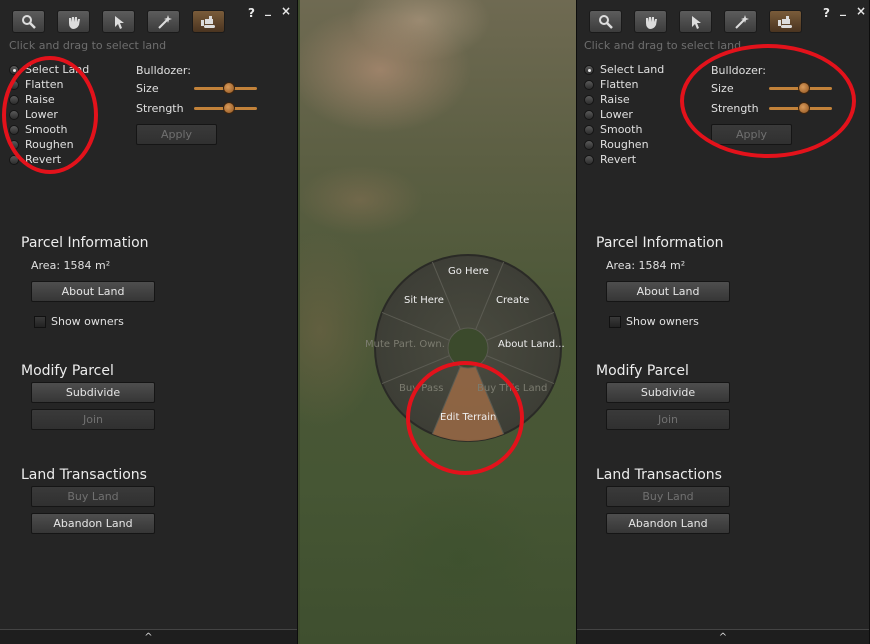 The width and height of the screenshot is (870, 644). What do you see at coordinates (619, 84) in the screenshot?
I see `radio-label: Flatten` at bounding box center [619, 84].